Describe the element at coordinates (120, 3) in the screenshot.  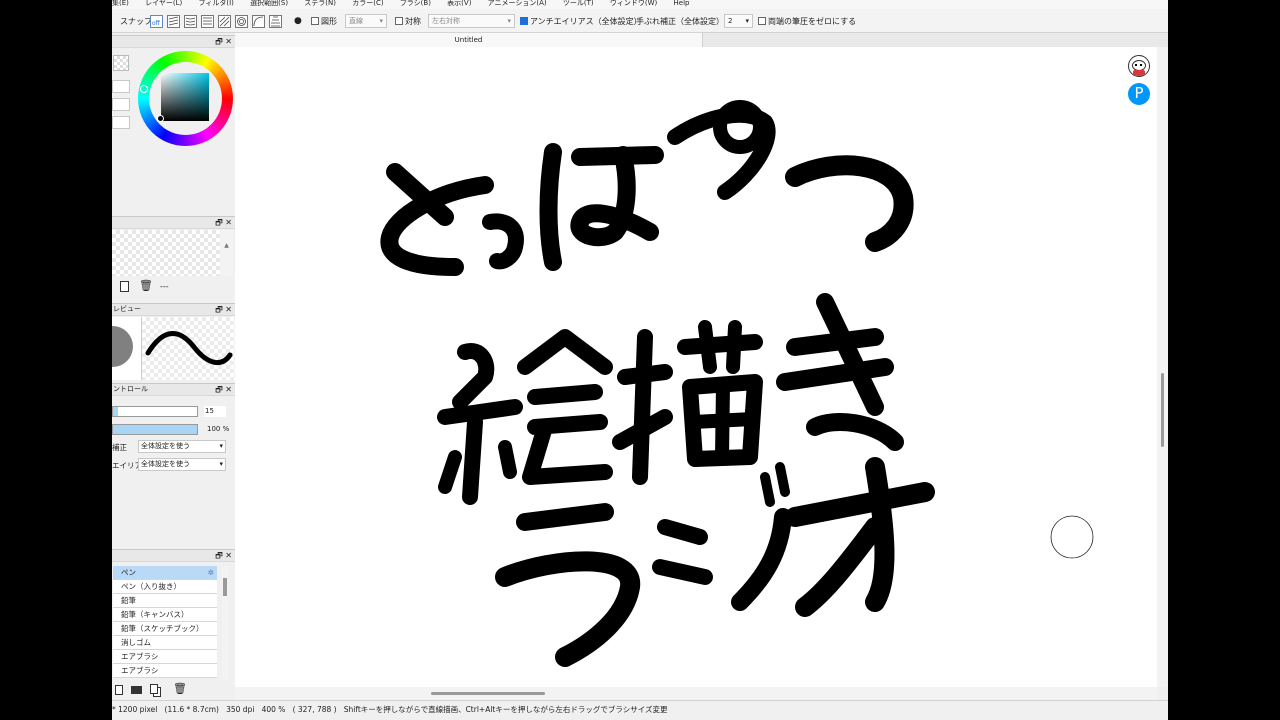
I see `menu-item-edit: 集(E)` at that location.